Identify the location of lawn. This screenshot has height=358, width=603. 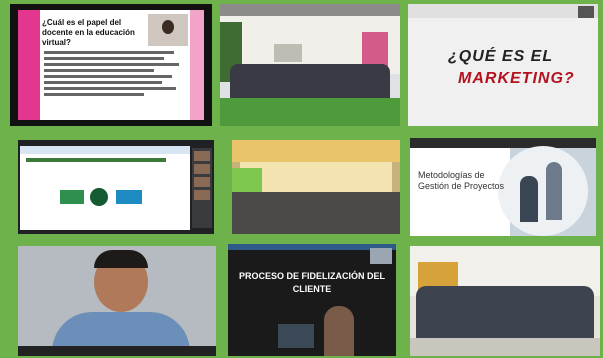
(310, 112).